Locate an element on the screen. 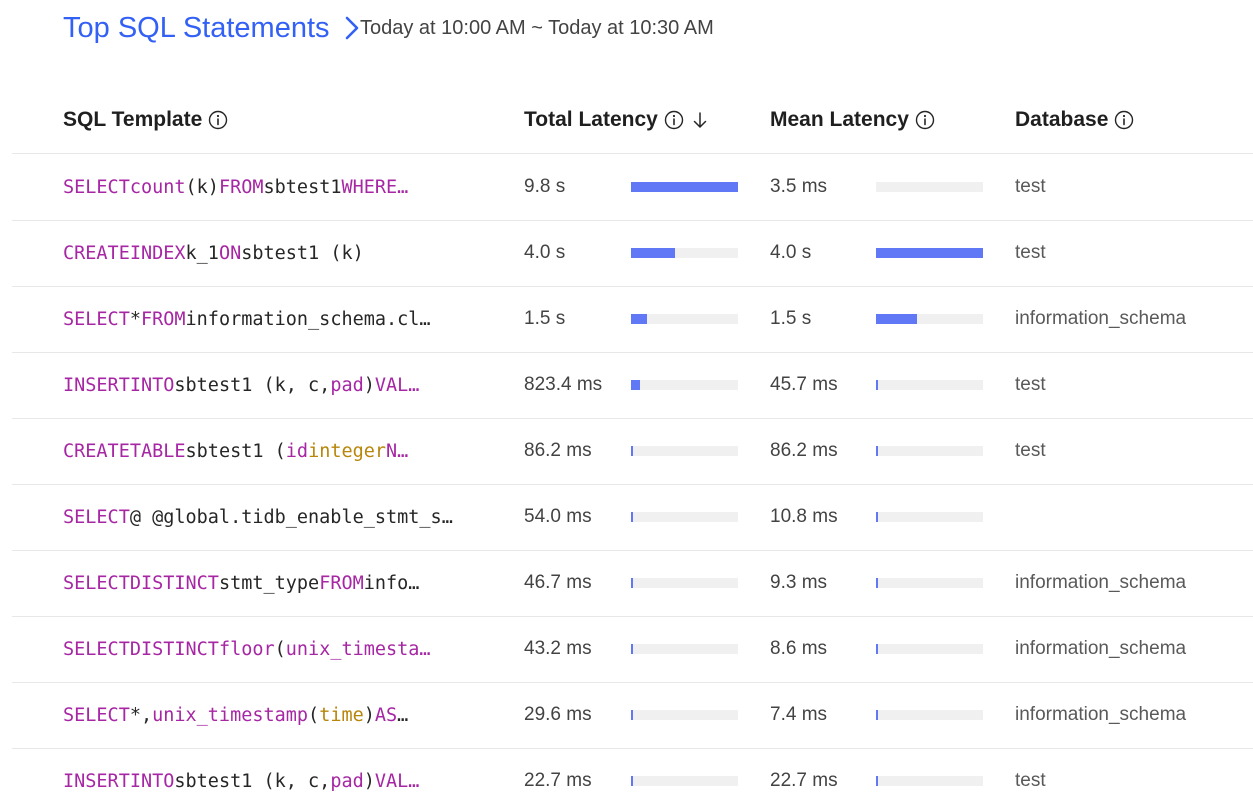  mean-latency-value: 7.4 ms is located at coordinates (799, 714).